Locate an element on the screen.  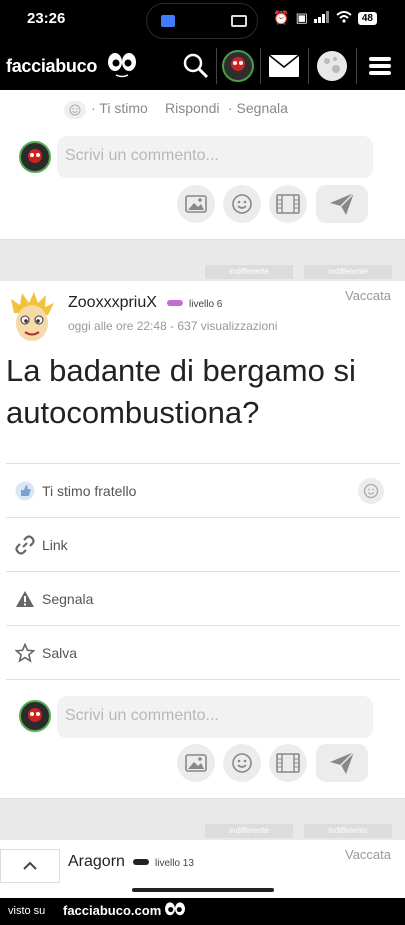
like-label: Ti stimo fratello is located at coordinates (89, 491).